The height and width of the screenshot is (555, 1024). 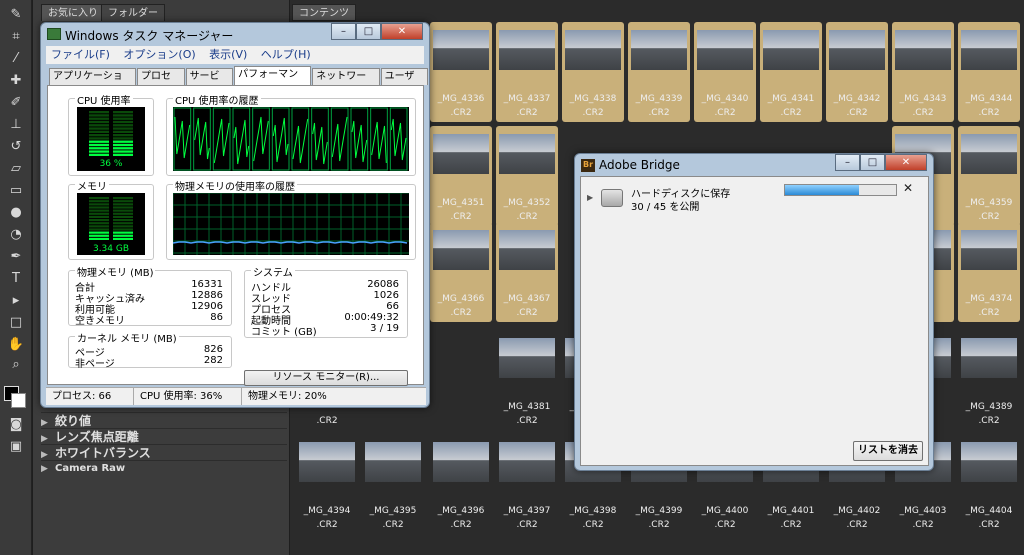 I want to click on thumbnail: _MG_4344 .CR2, so click(x=989, y=72).